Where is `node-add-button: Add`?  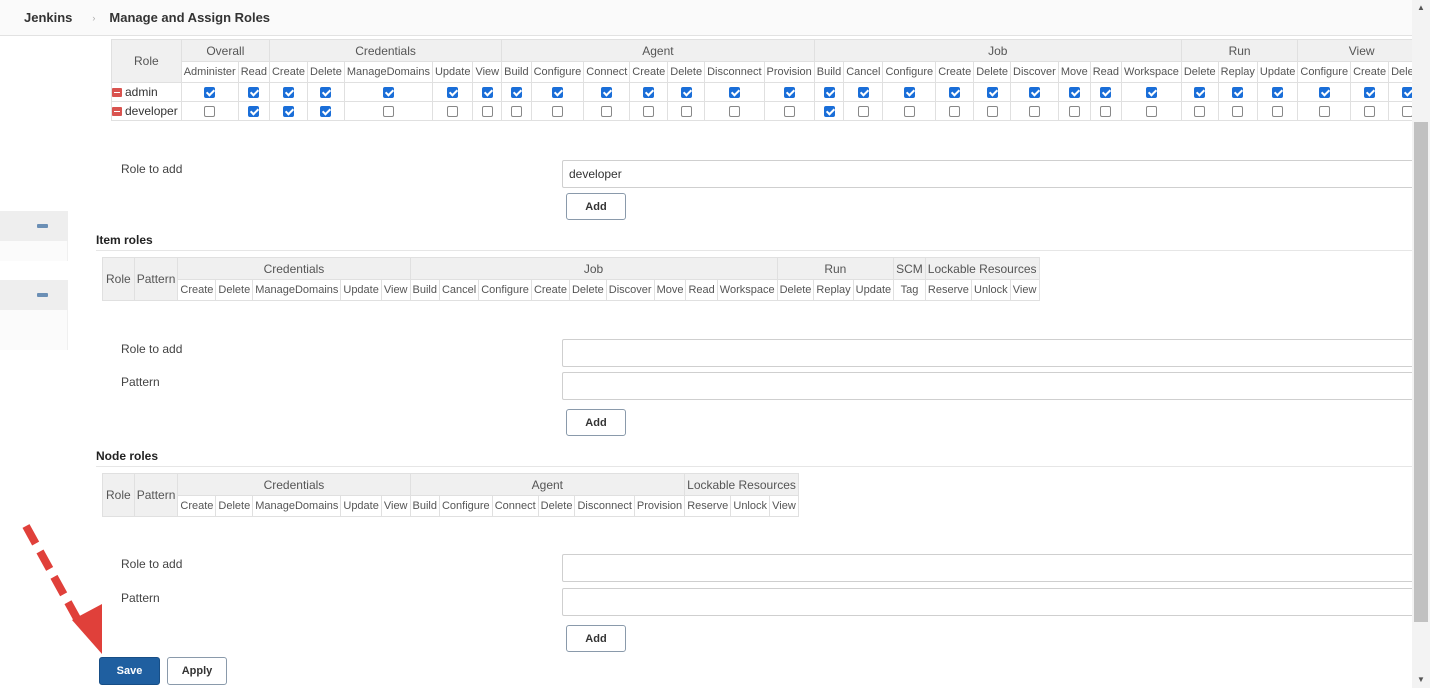
node-add-button: Add is located at coordinates (596, 638).